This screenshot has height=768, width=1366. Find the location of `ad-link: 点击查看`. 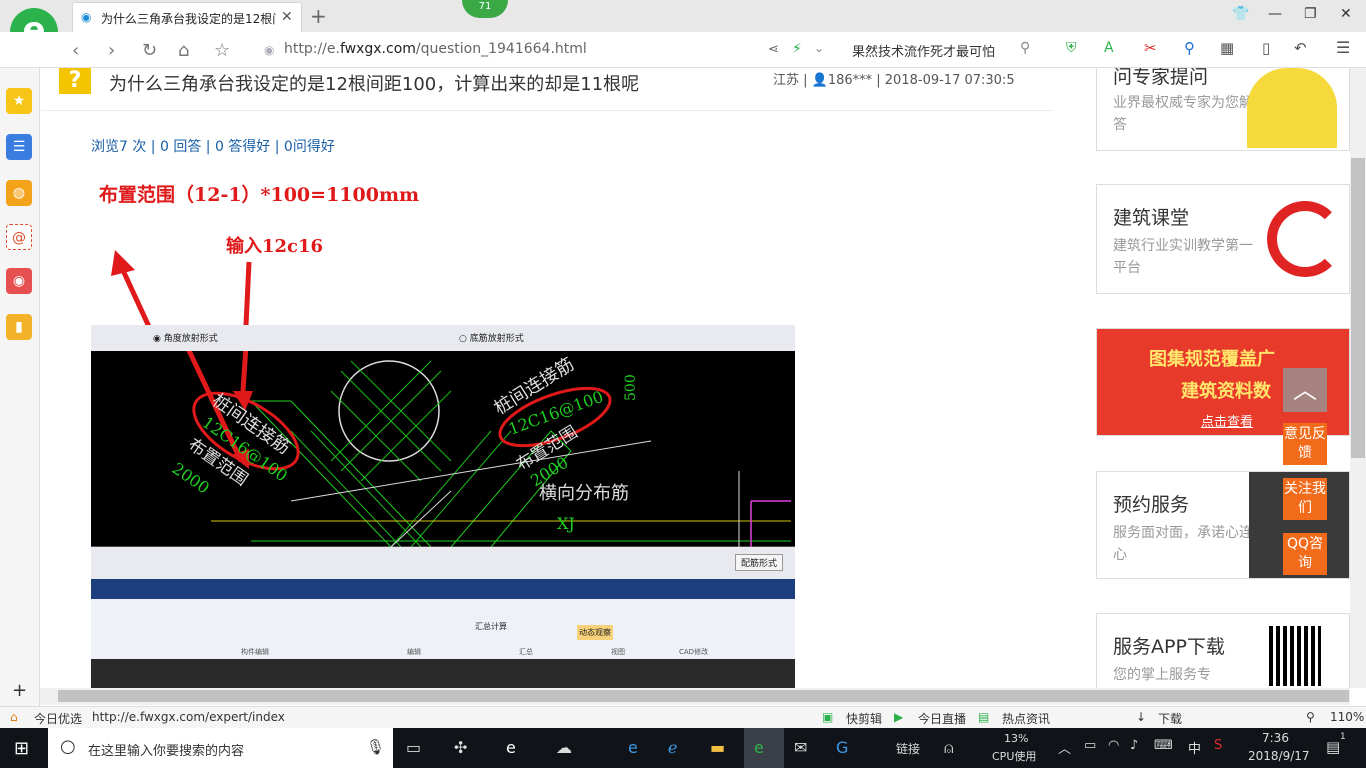

ad-link: 点击查看 is located at coordinates (1227, 420).